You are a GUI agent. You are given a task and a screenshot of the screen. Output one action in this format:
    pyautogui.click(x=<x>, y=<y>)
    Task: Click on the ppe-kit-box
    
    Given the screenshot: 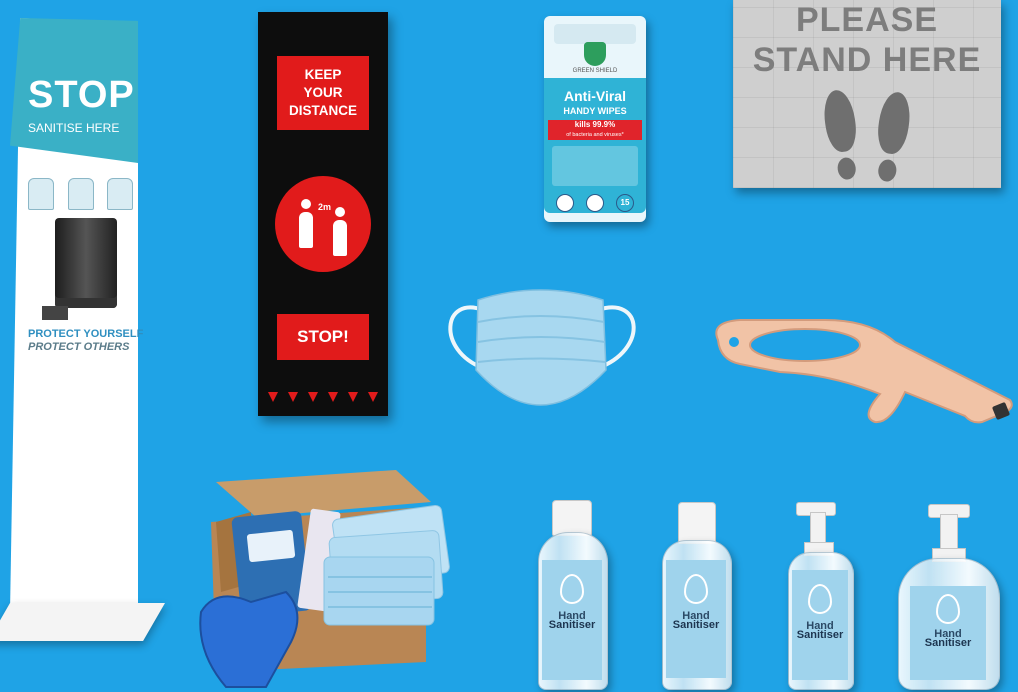 What is the action you would take?
    pyautogui.click(x=324, y=579)
    